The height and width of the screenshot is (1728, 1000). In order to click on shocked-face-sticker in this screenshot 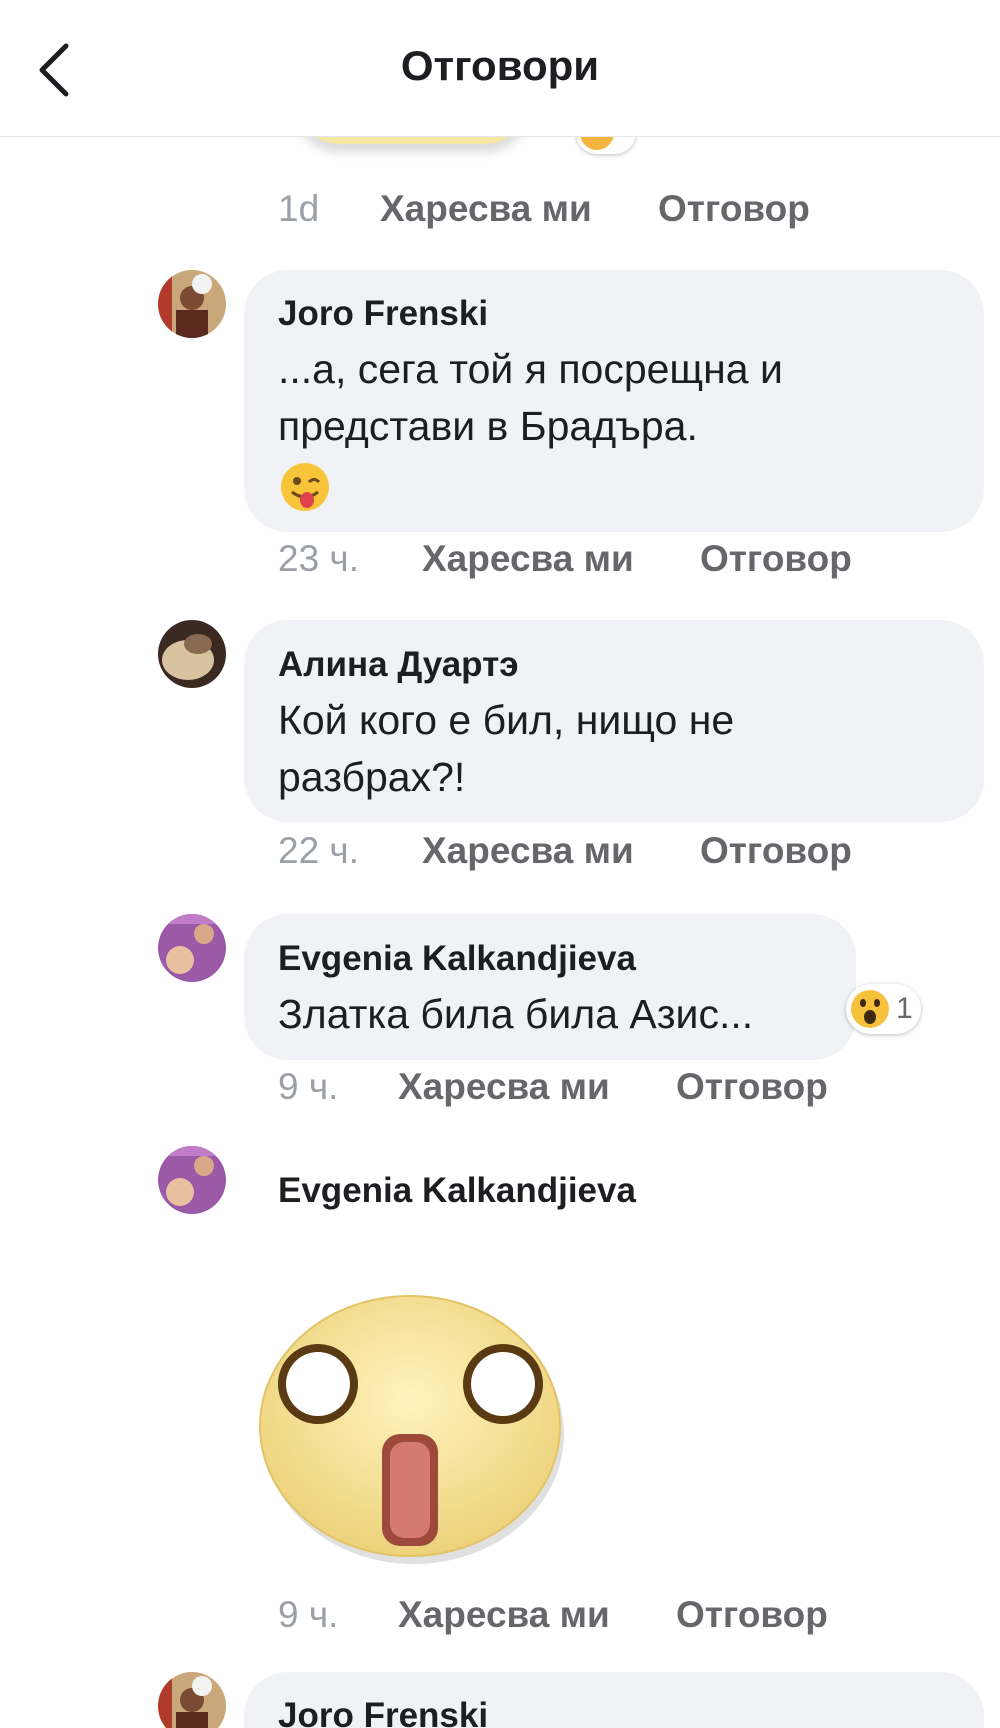, I will do `click(413, 1423)`.